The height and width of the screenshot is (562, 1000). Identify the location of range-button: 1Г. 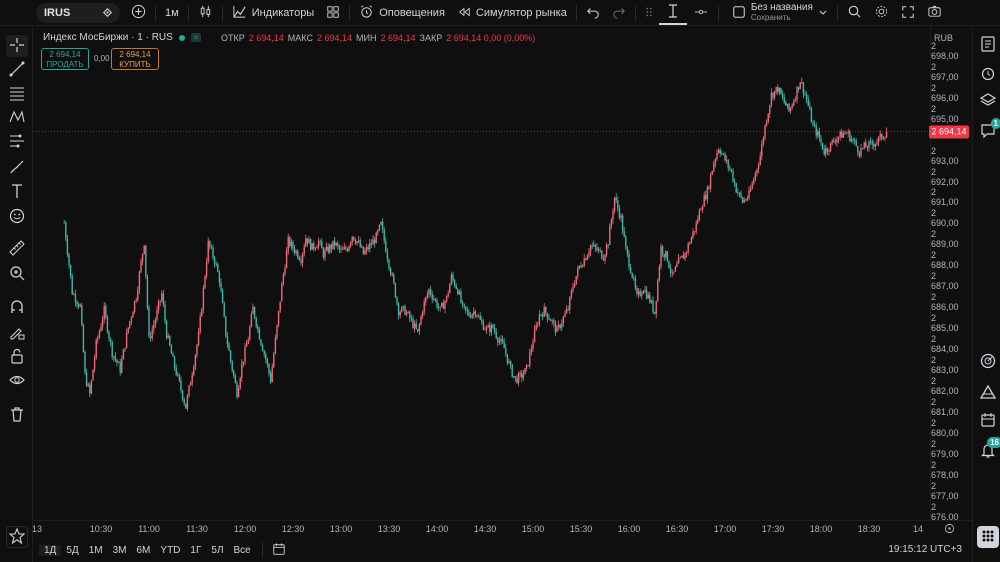
(195, 550).